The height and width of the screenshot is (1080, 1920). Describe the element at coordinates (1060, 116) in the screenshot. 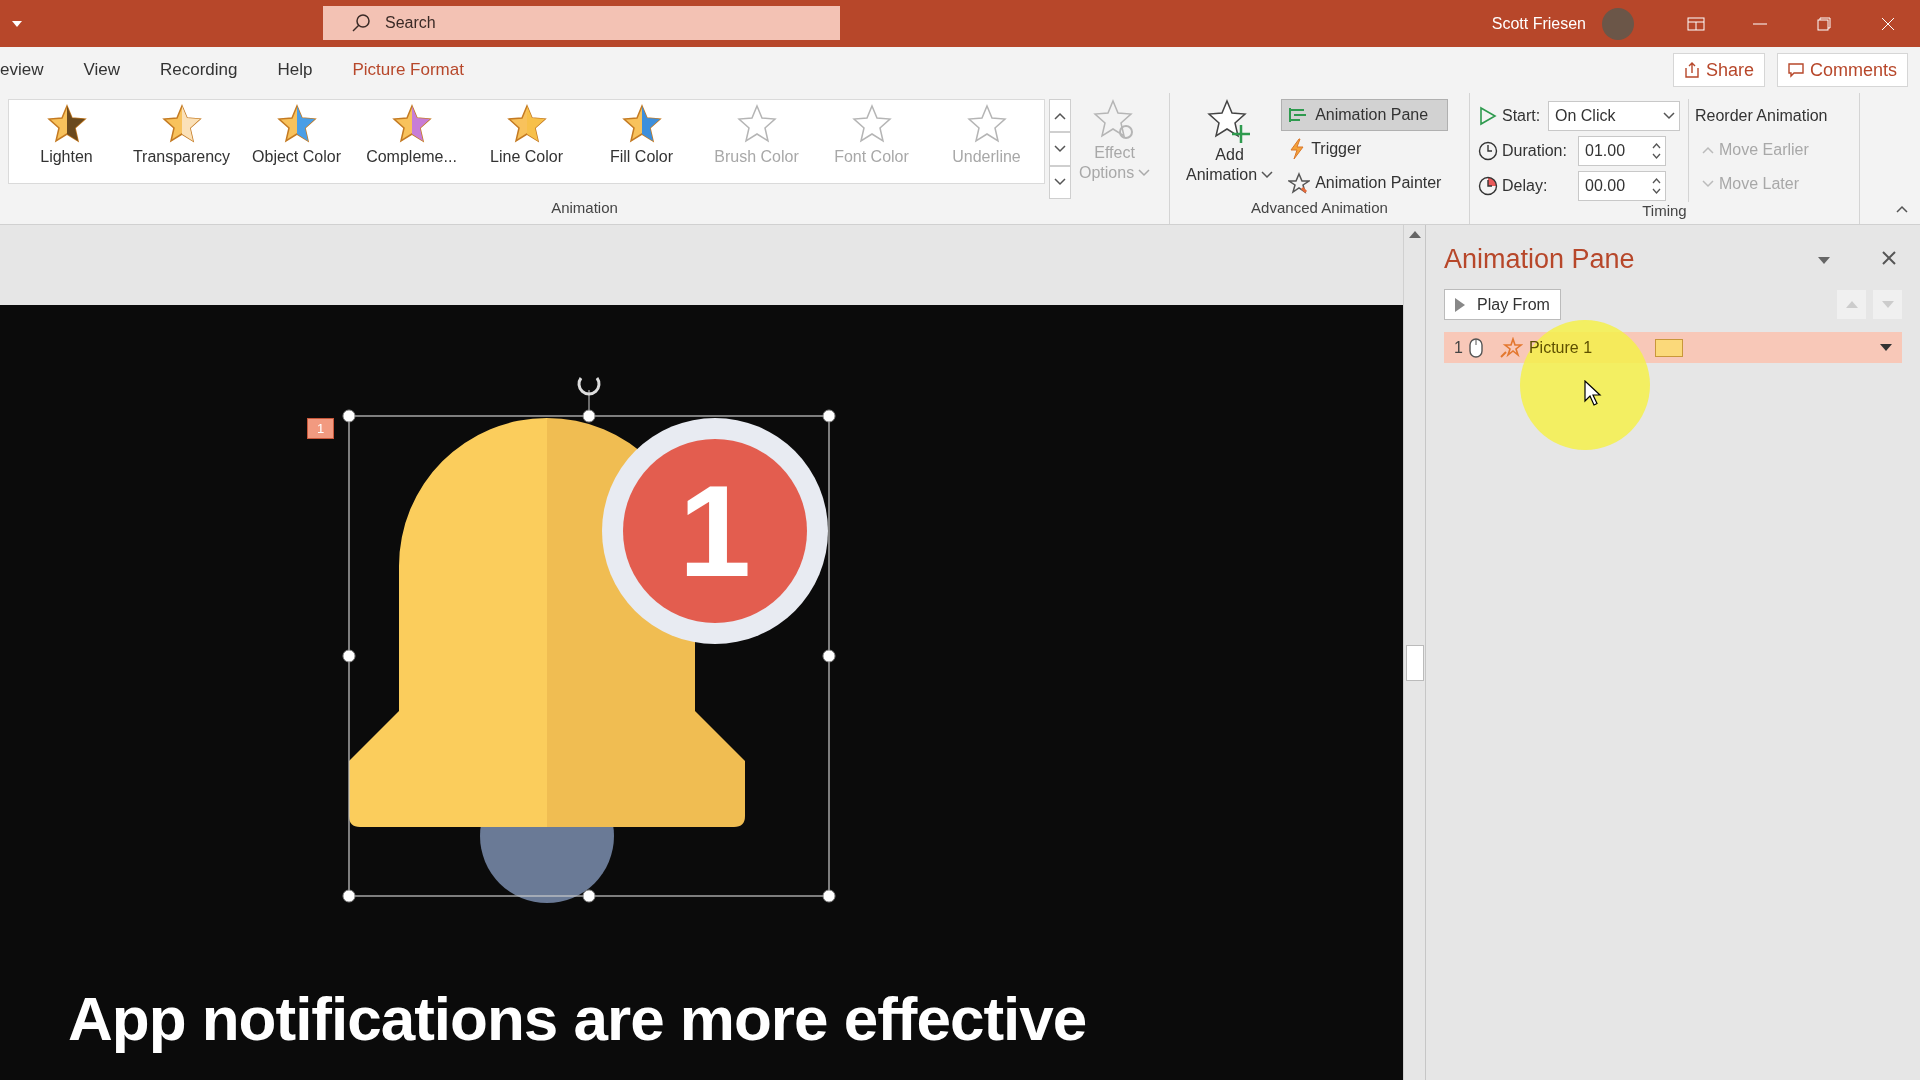

I see `gallery-up-button` at that location.